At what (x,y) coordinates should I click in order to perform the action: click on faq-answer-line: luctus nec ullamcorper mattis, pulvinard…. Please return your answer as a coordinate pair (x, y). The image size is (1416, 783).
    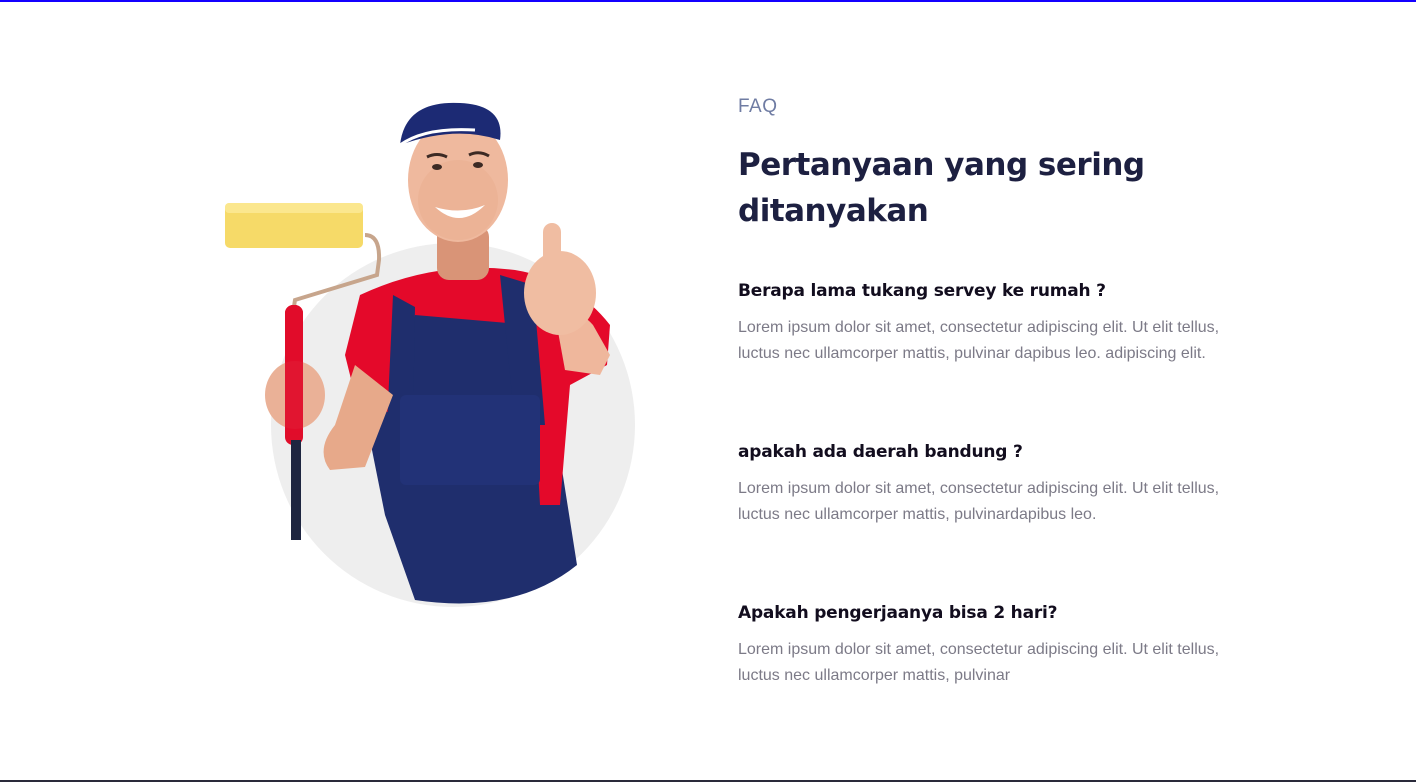
    Looking at the image, I should click on (917, 514).